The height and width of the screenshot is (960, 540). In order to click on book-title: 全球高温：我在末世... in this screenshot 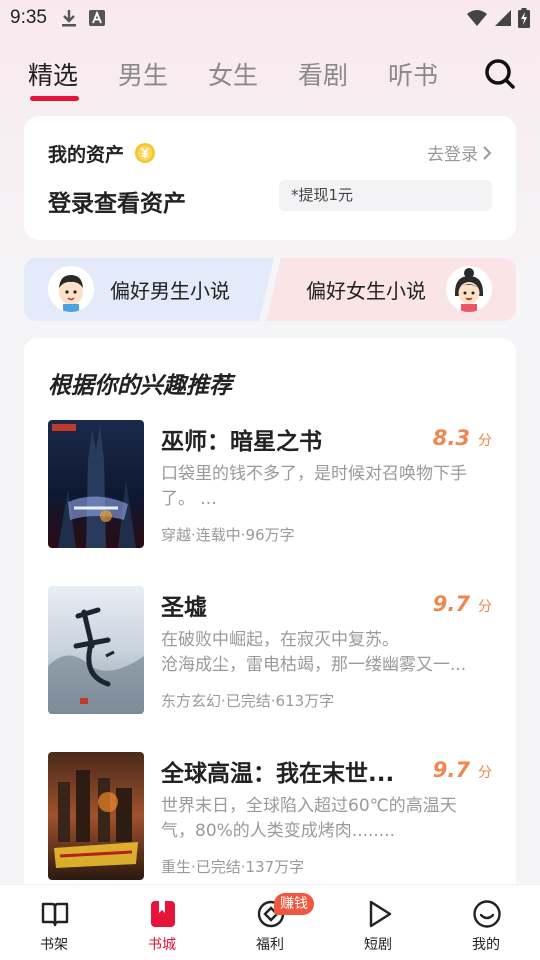, I will do `click(278, 774)`.